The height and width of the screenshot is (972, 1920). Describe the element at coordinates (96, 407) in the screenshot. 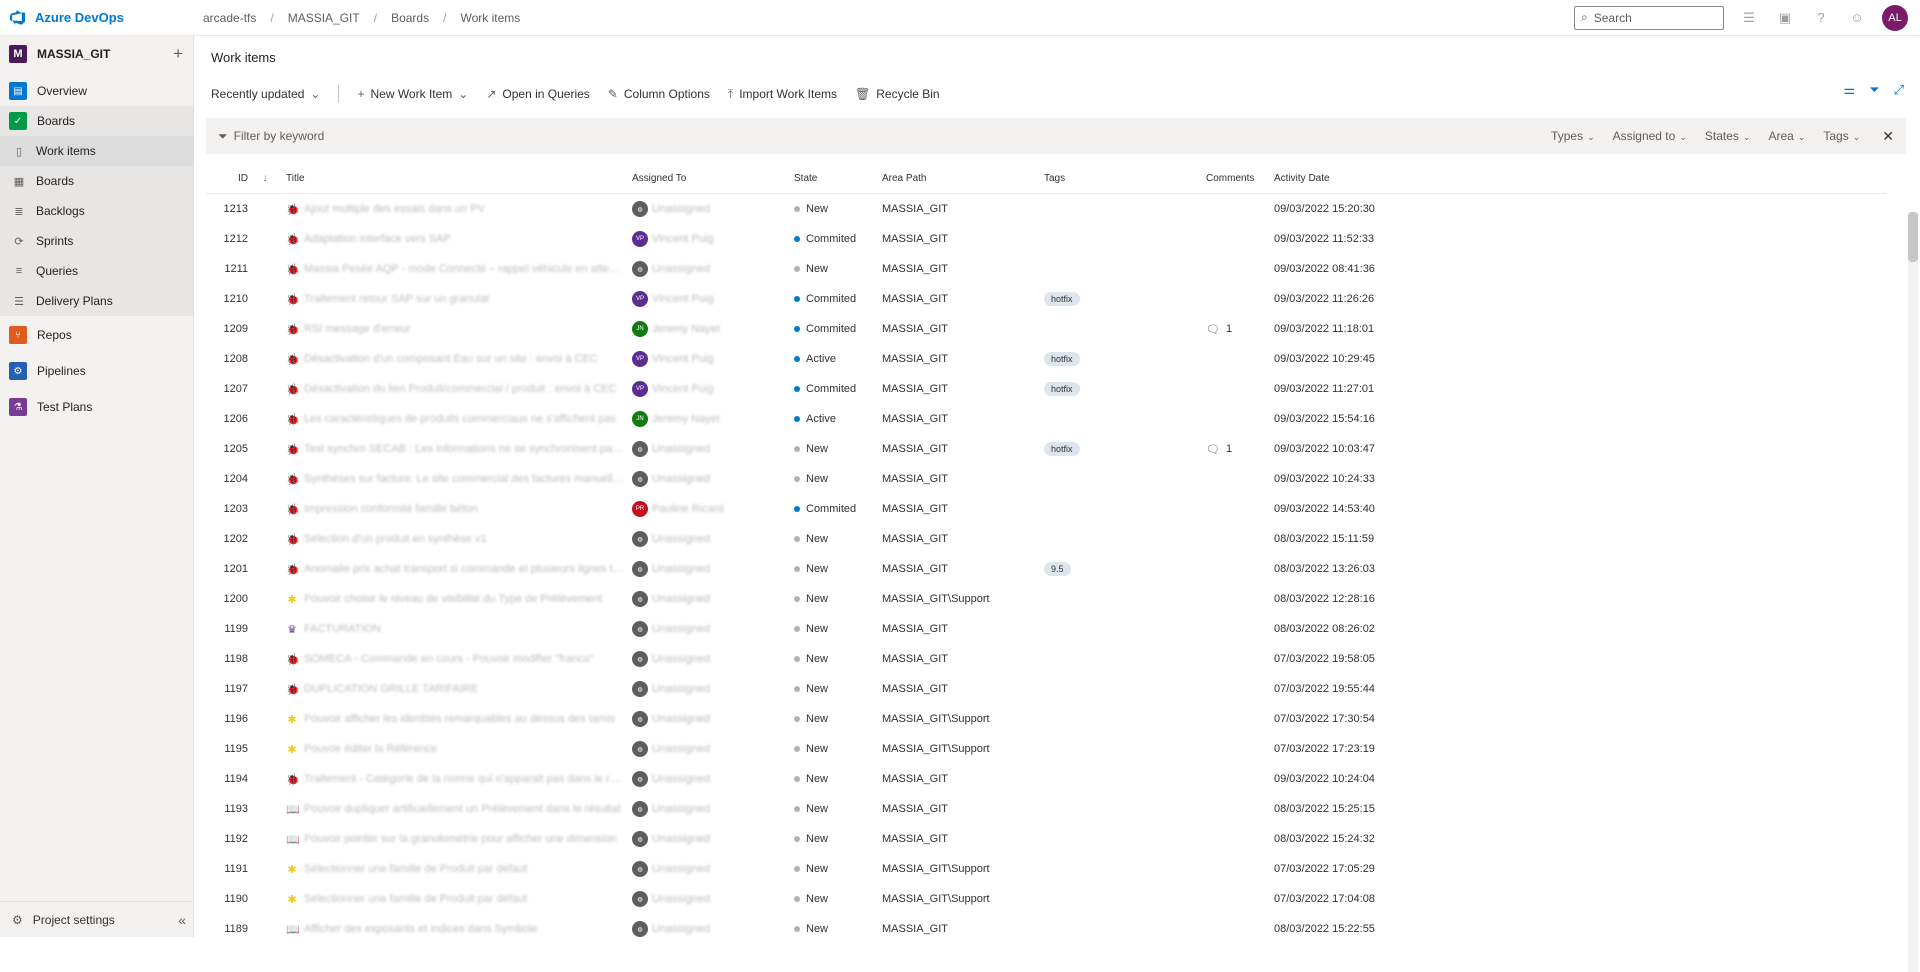

I see `nav-test-plans: ⚗ Test Plans` at that location.